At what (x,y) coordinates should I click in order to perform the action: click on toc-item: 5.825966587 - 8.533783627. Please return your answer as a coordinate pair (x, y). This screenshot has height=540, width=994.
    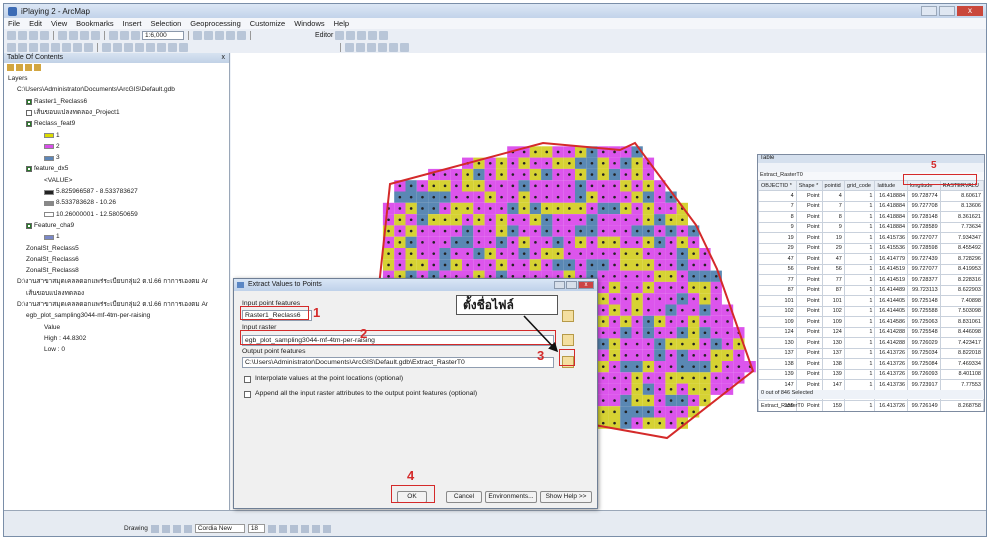
    Looking at the image, I should click on (91, 192).